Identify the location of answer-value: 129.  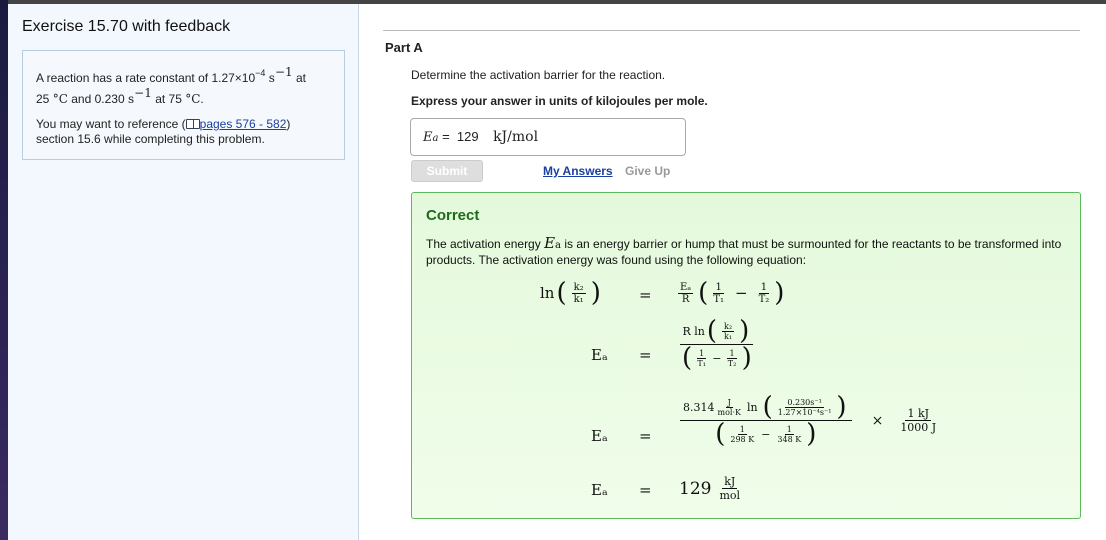
(467, 136).